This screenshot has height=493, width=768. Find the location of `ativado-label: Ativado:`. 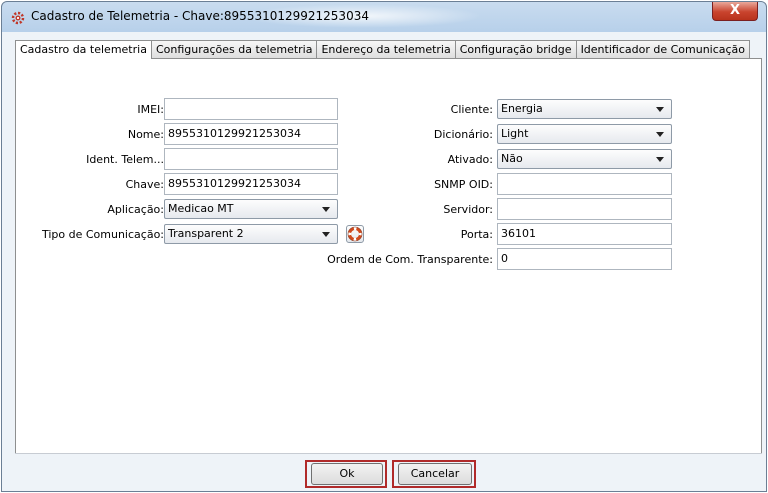

ativado-label: Ativado: is located at coordinates (470, 159).